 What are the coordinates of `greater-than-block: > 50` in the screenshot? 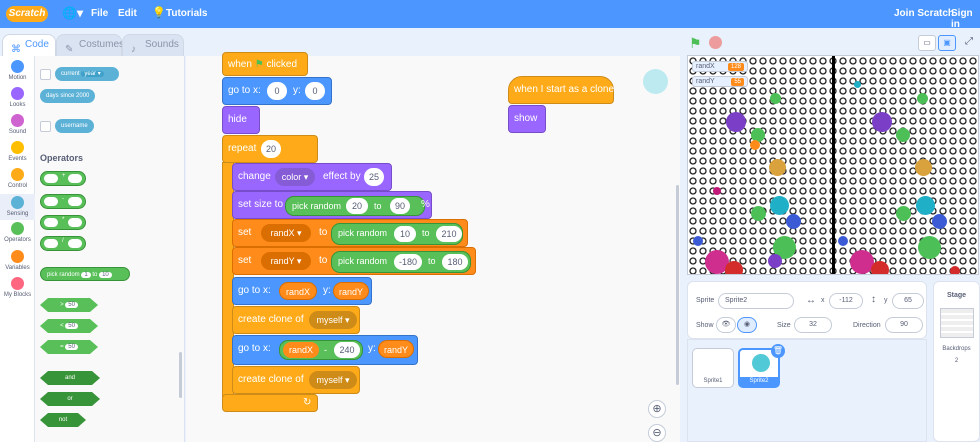 It's located at (69, 305).